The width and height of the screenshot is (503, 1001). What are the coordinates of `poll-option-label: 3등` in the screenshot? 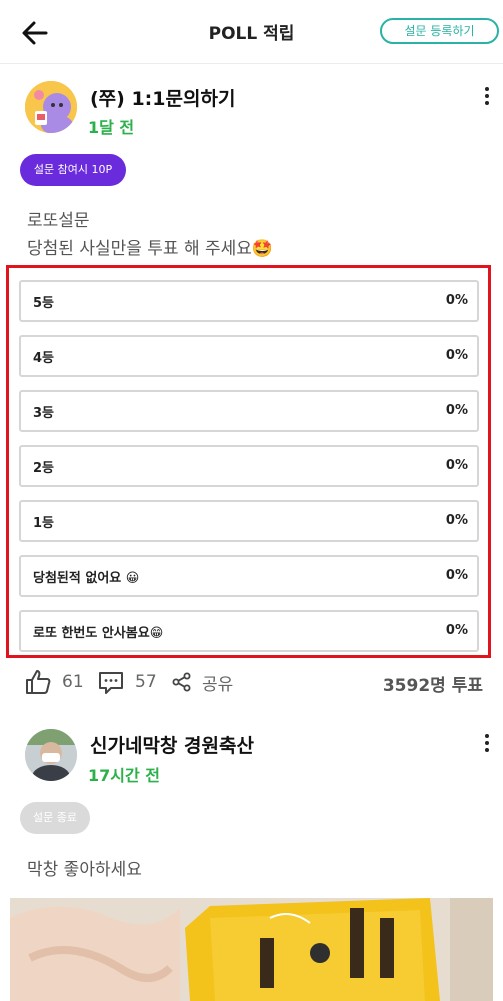 It's located at (44, 413).